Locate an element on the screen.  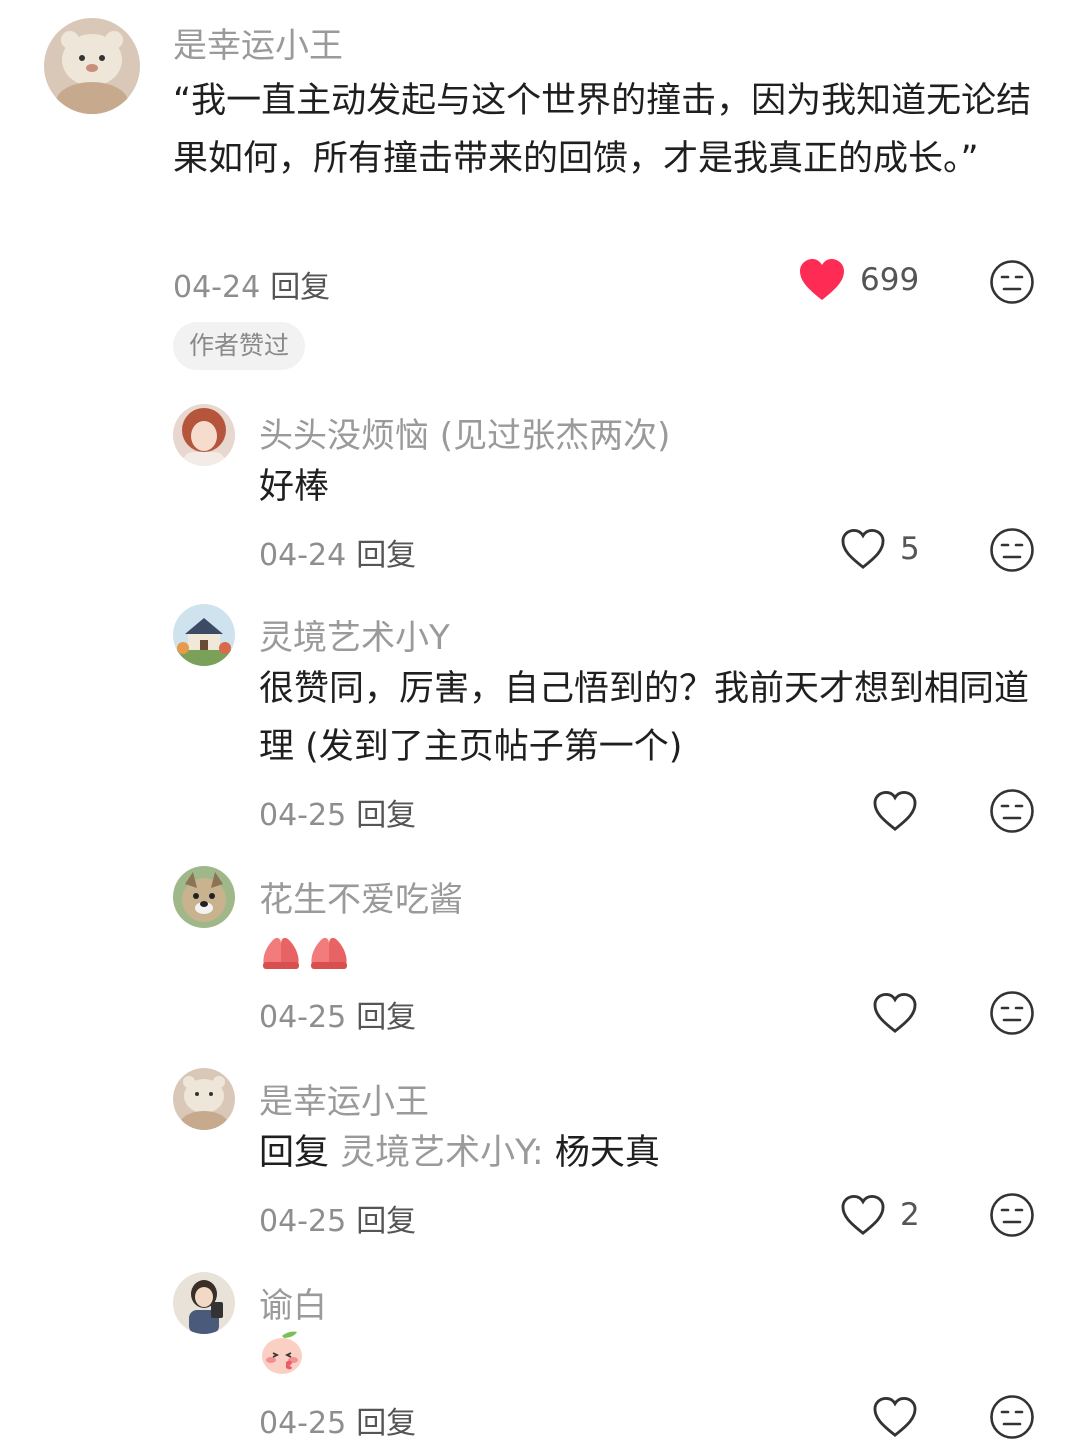
comment-text: 很赞同，厉害，自己悟到的？我前天才想到相同道理 (发到了主页帖子第一个) is located at coordinates (644, 718).